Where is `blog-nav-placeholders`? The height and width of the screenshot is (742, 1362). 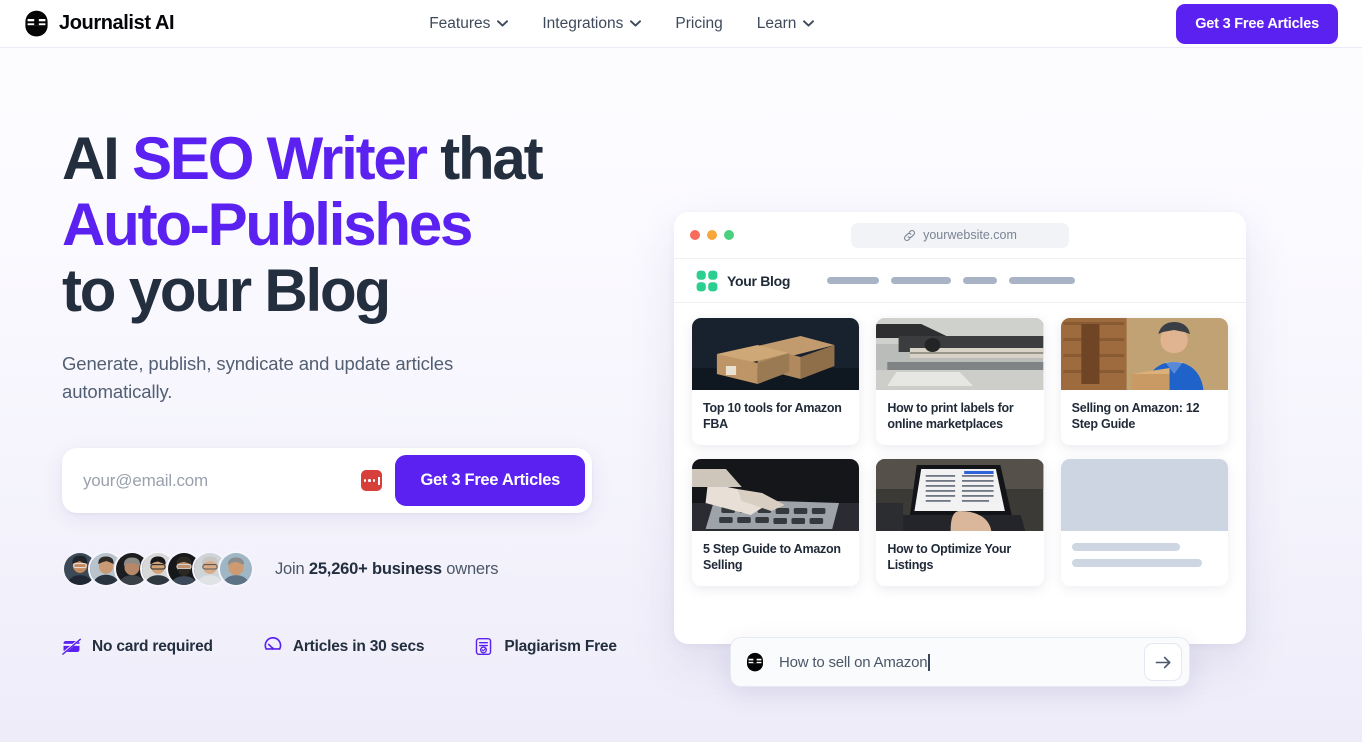
blog-nav-placeholders is located at coordinates (951, 280).